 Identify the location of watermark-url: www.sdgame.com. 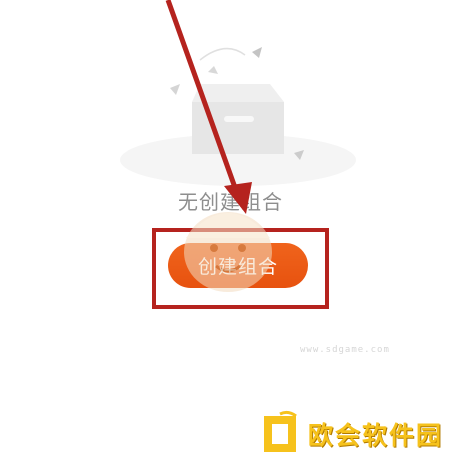
(345, 350).